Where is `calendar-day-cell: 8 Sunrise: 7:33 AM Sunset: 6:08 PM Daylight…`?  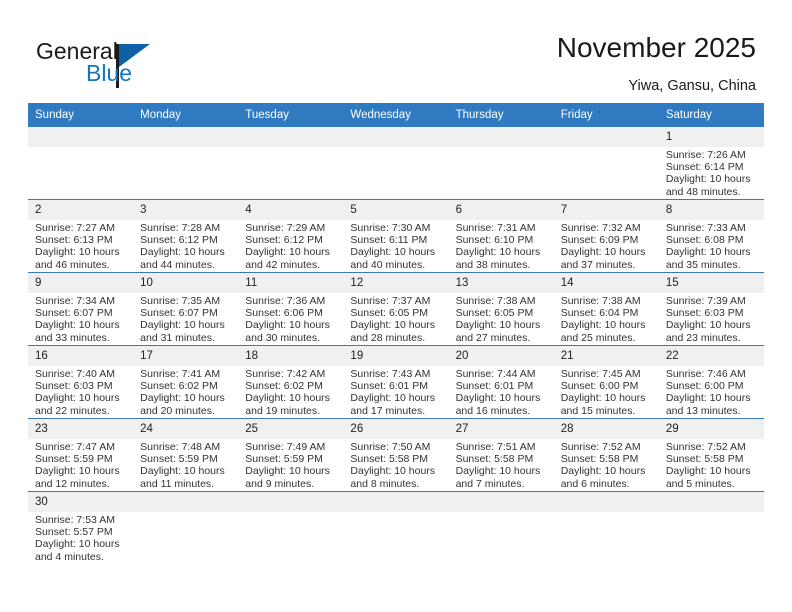
calendar-day-cell: 8 Sunrise: 7:33 AM Sunset: 6:08 PM Daylight… is located at coordinates (711, 236).